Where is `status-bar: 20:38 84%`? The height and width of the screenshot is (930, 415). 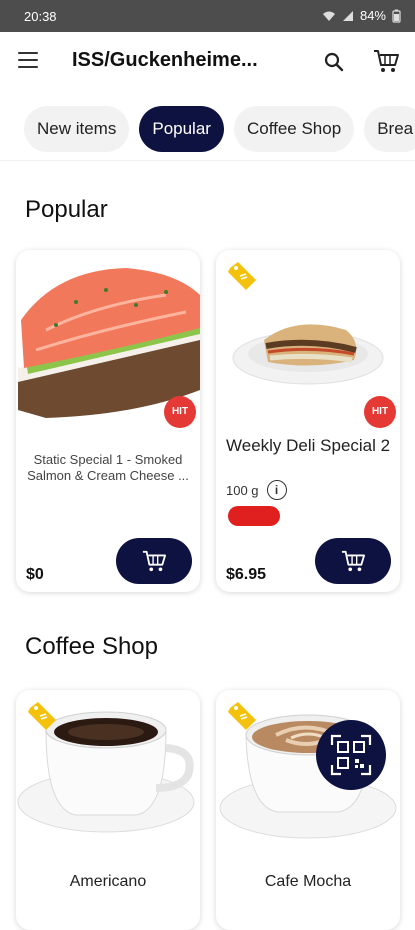 status-bar: 20:38 84% is located at coordinates (207, 16).